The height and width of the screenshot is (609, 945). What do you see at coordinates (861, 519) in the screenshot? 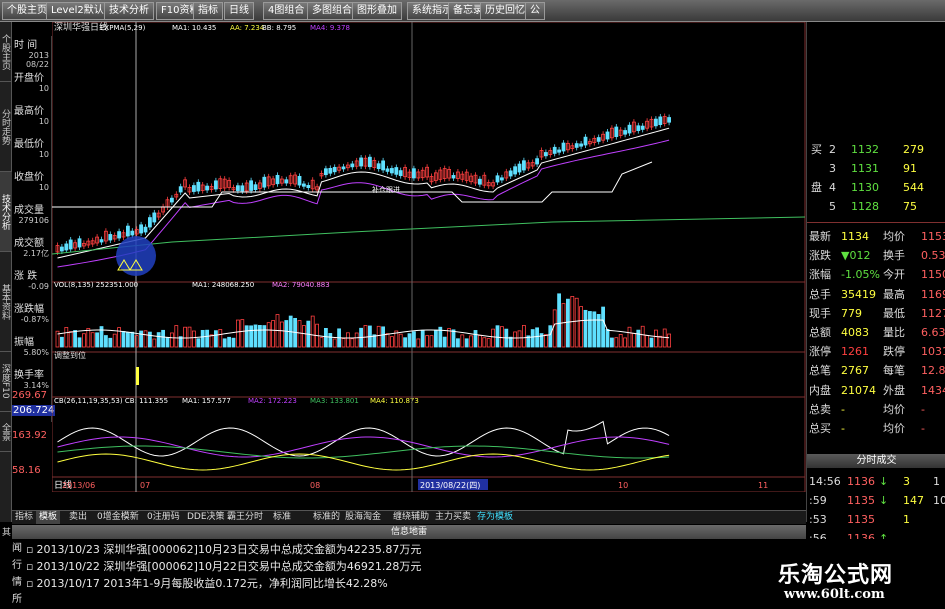
I see `tick-price: 1135` at bounding box center [861, 519].